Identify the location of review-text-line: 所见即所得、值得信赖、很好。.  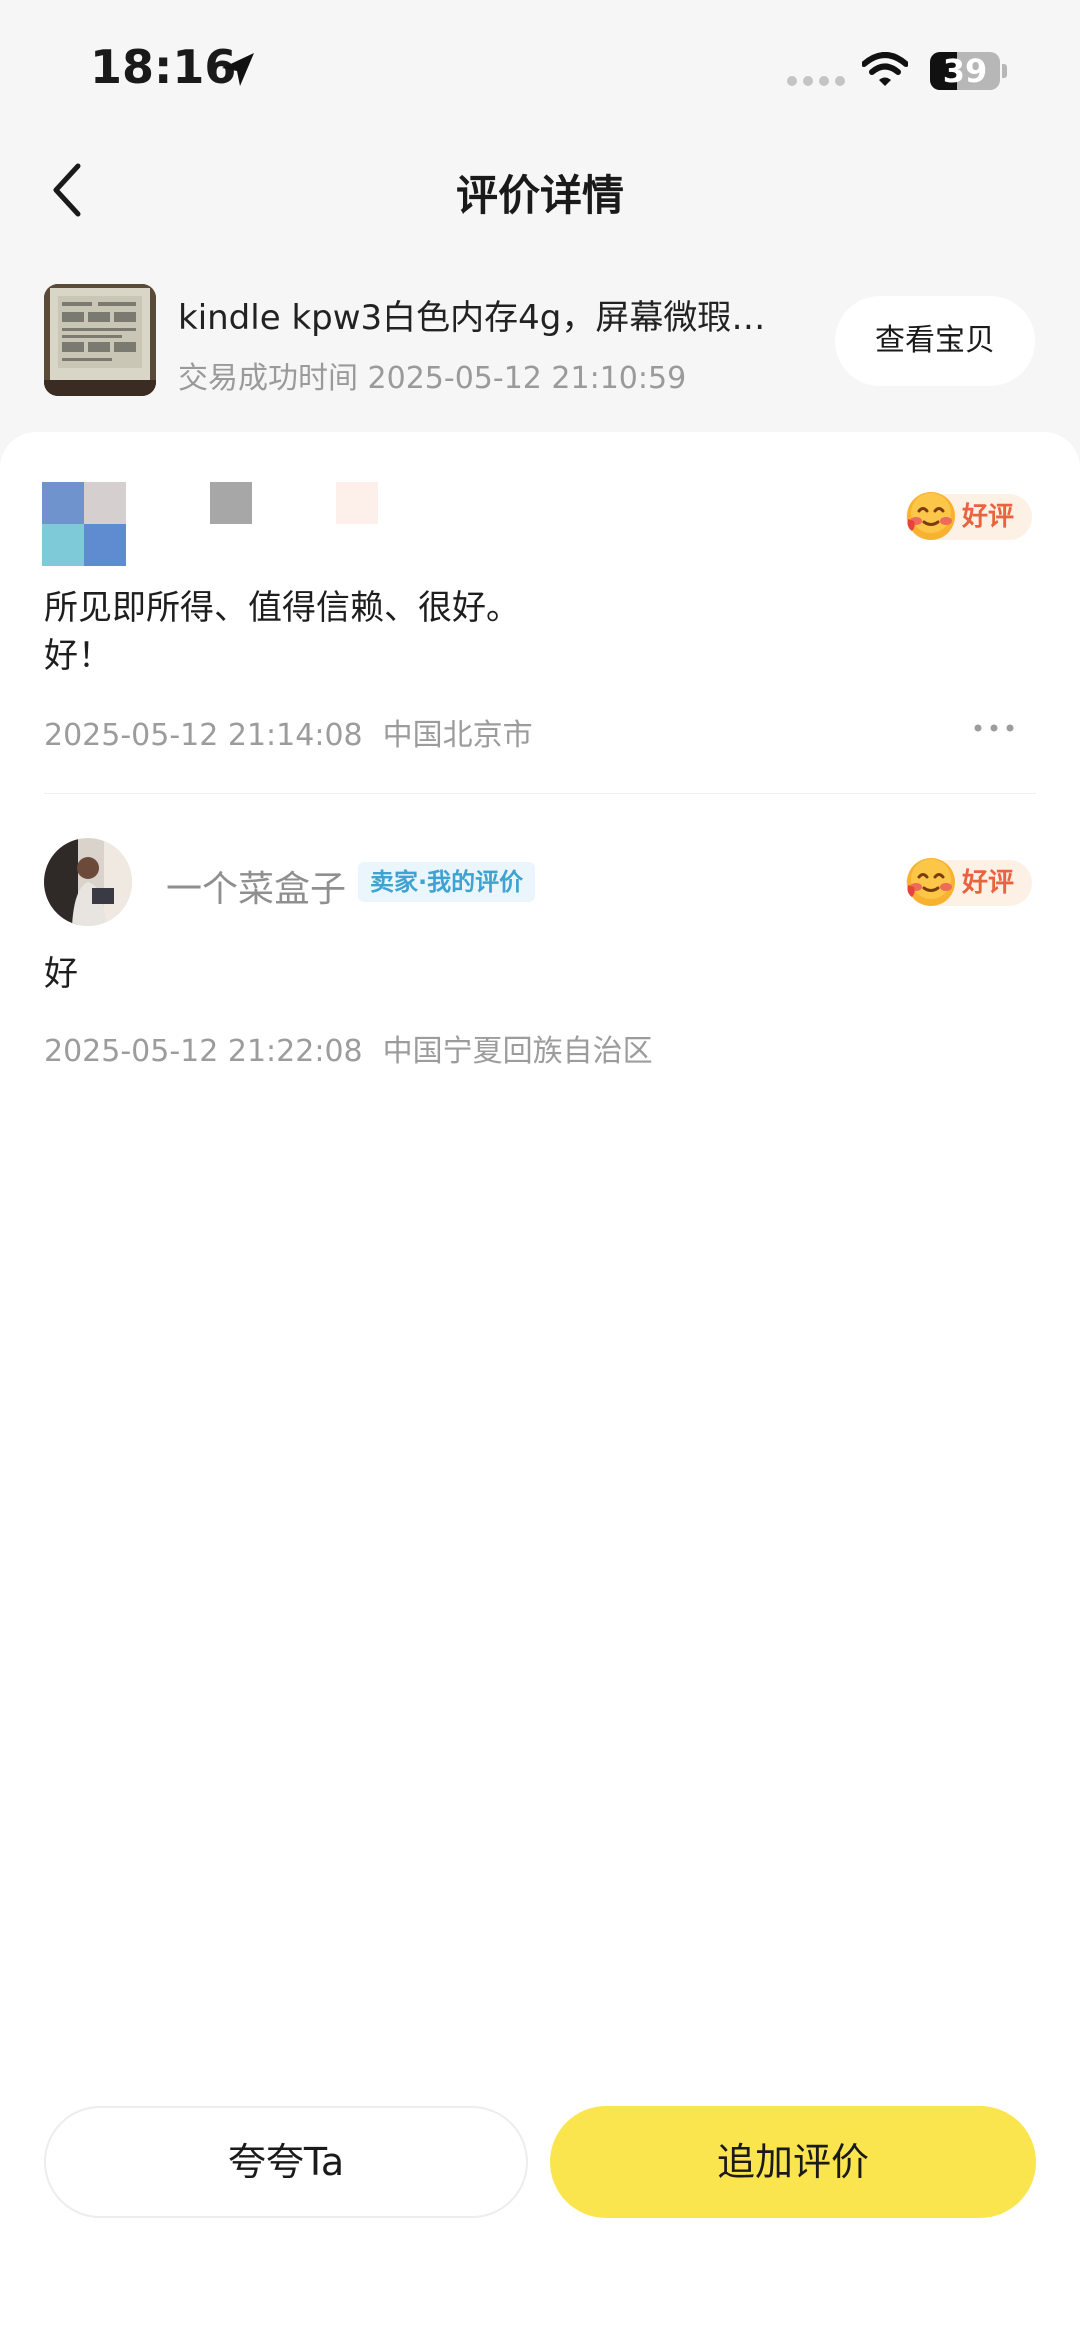
(282, 608).